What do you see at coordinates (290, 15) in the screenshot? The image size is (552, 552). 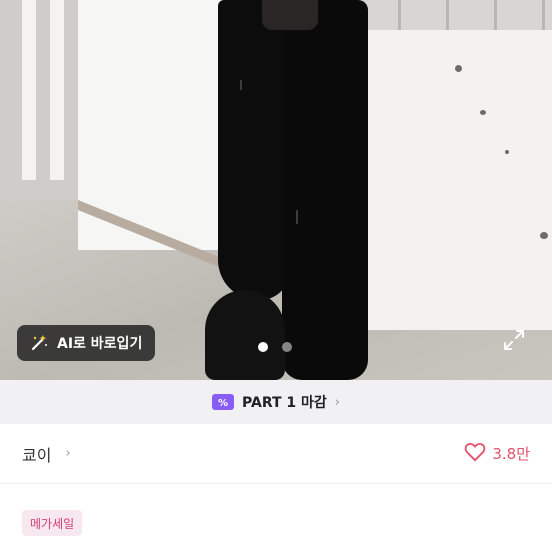 I see `glove` at bounding box center [290, 15].